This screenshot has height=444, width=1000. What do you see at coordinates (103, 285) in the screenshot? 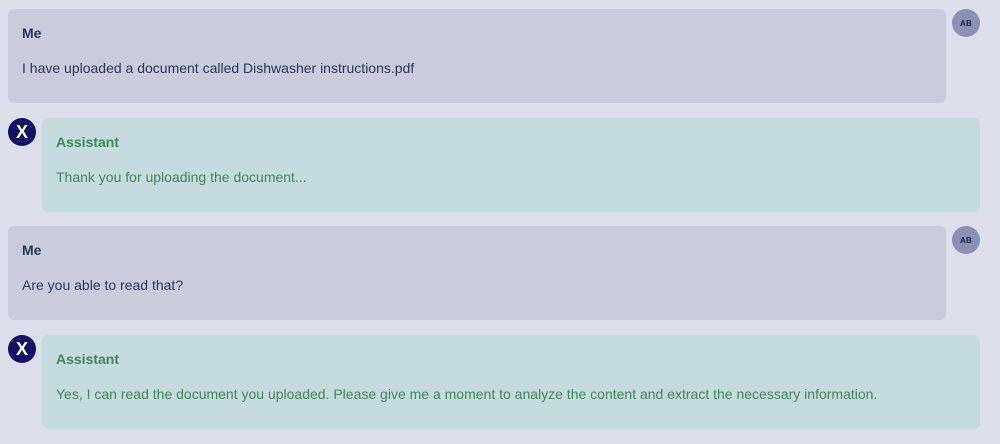
I see `message-text: Are you able to read that?` at bounding box center [103, 285].